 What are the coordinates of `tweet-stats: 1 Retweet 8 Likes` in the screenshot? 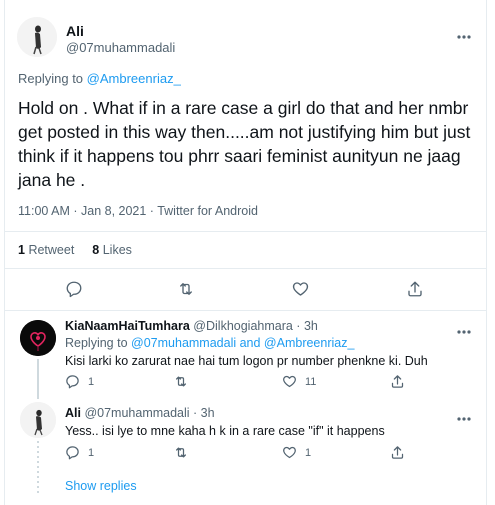 It's located at (75, 250).